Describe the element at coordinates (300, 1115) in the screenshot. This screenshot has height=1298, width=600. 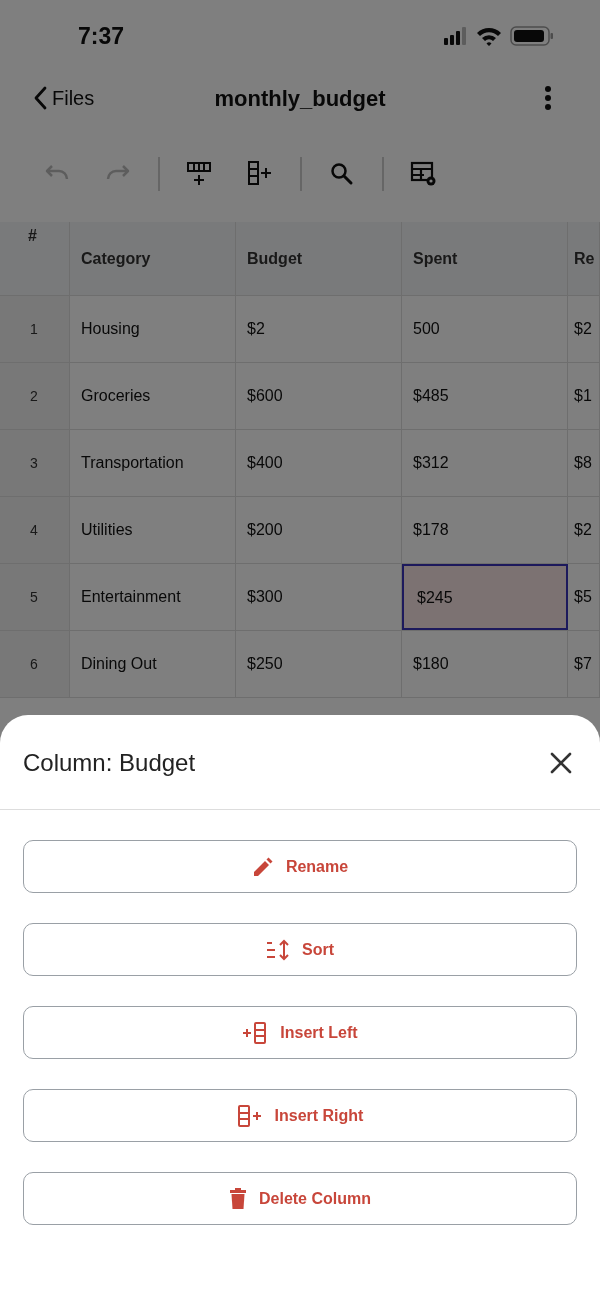
I see `insert-right-button: Insert Right` at that location.